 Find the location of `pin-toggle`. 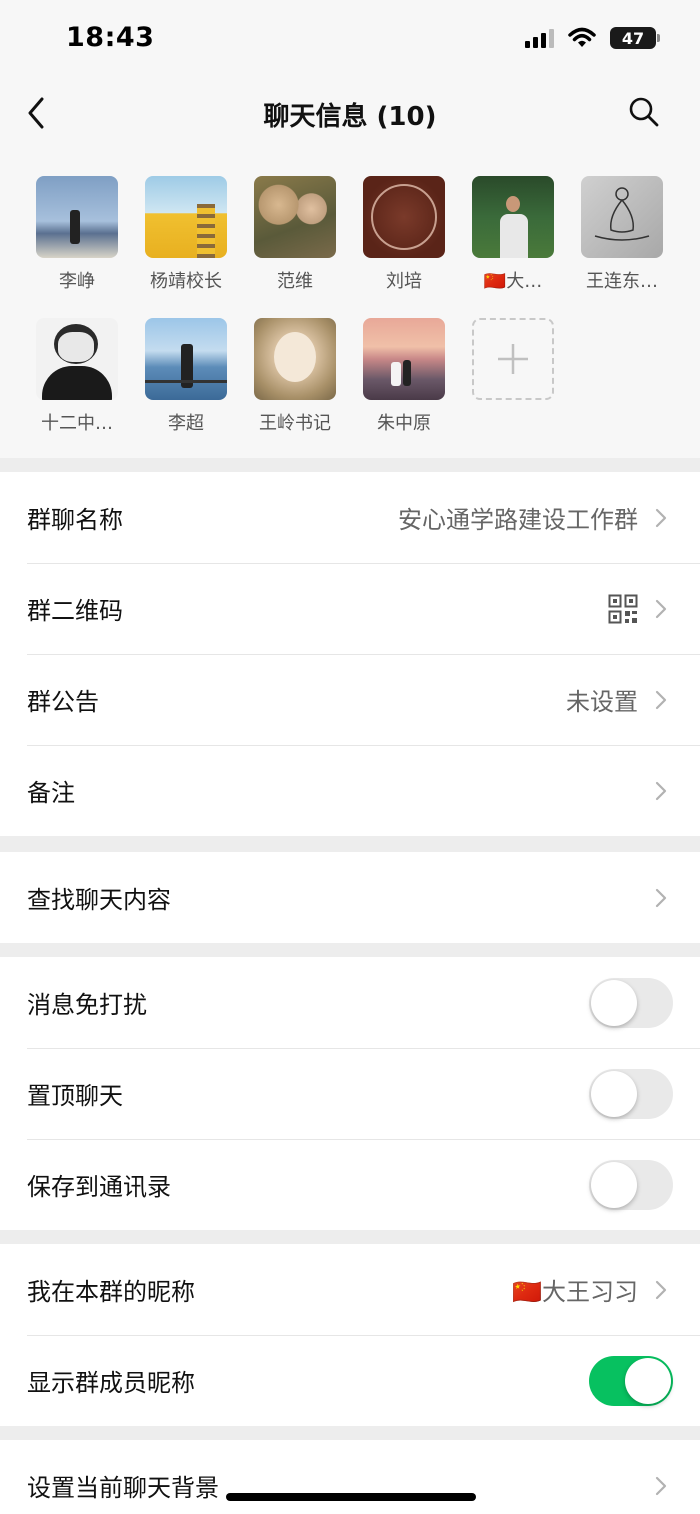

pin-toggle is located at coordinates (631, 1093).